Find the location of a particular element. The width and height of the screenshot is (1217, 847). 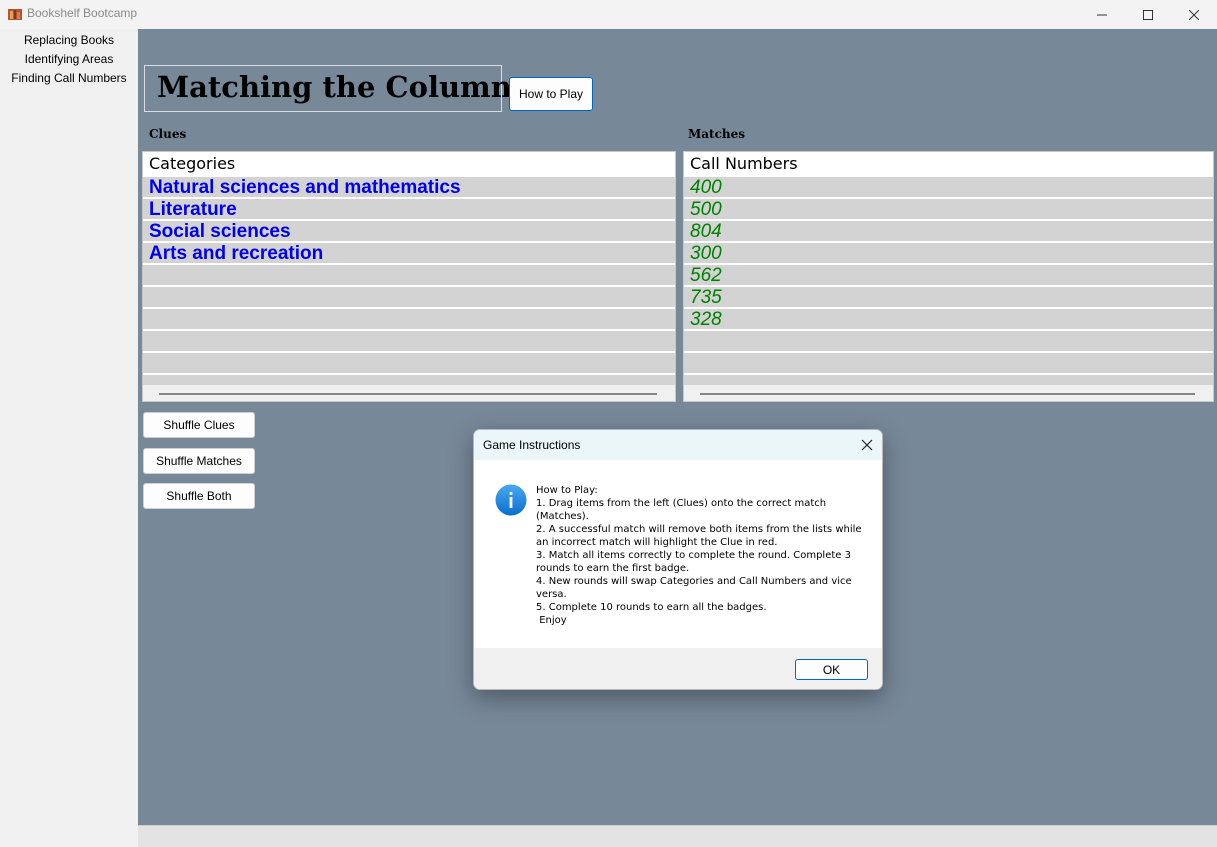

how-to-play-button: How to Play is located at coordinates (551, 94).